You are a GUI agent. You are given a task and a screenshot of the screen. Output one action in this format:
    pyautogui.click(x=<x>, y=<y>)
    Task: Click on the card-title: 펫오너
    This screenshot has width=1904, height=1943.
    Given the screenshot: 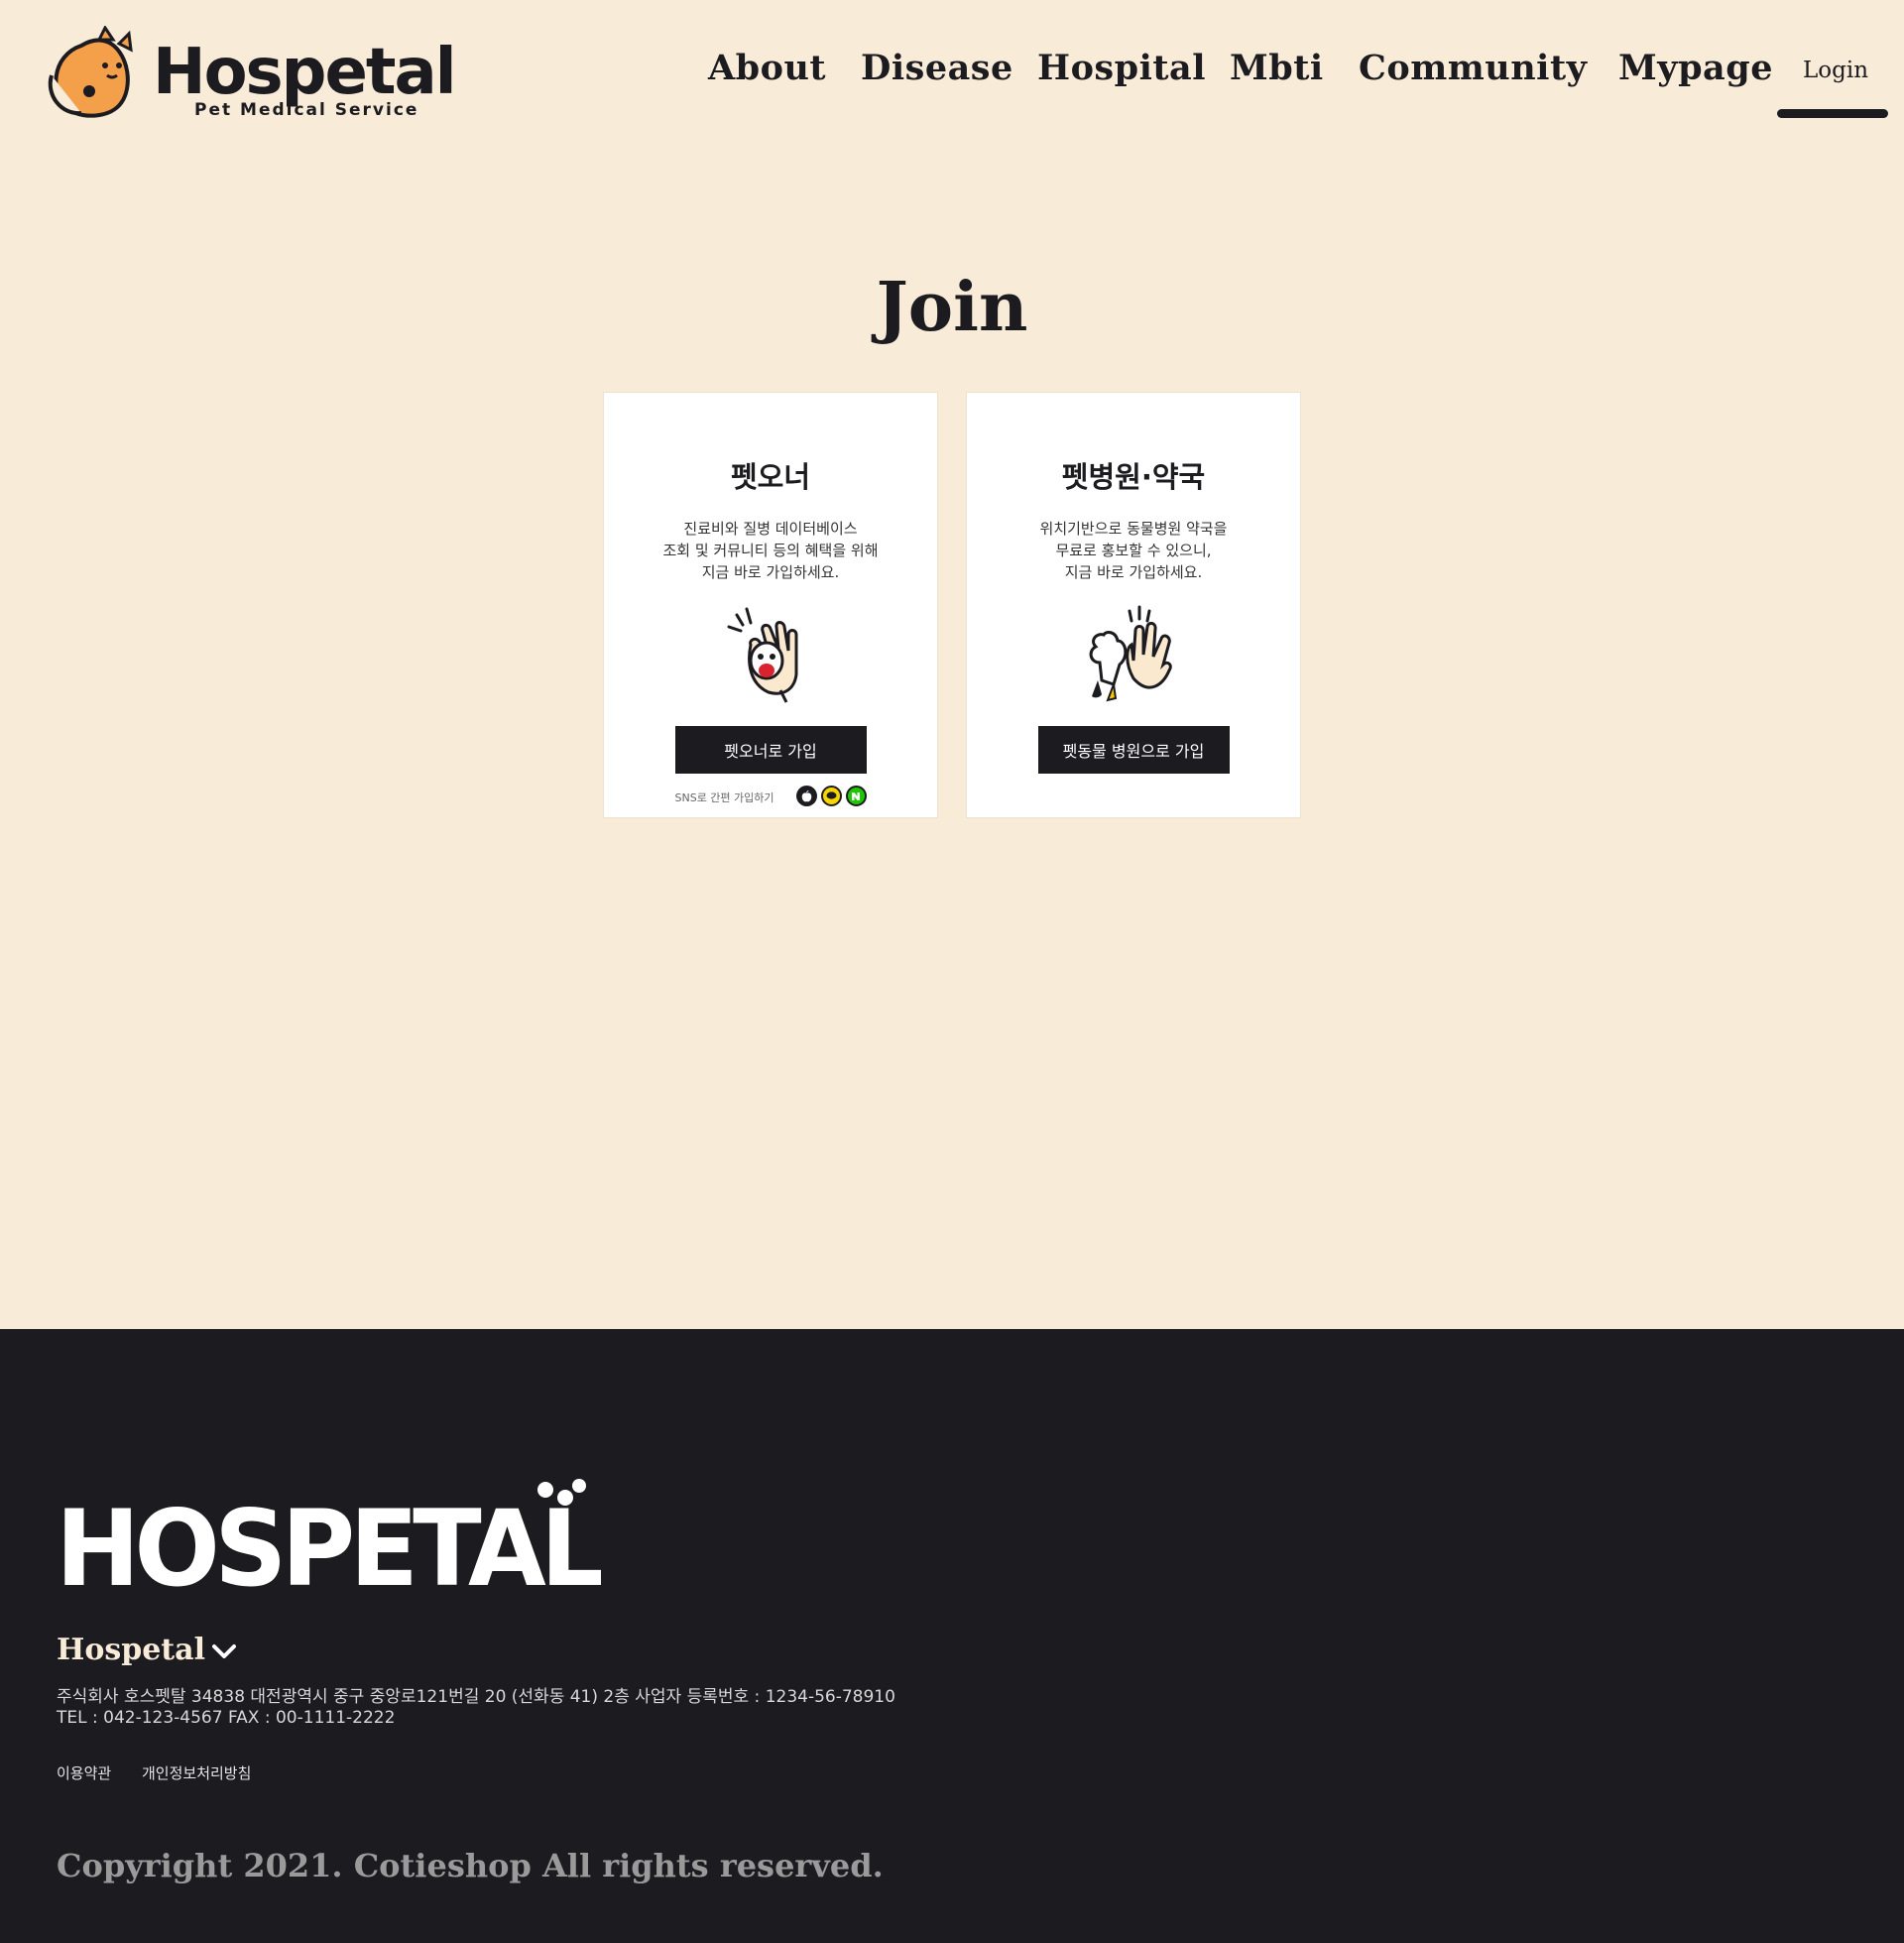 What is the action you would take?
    pyautogui.click(x=770, y=477)
    